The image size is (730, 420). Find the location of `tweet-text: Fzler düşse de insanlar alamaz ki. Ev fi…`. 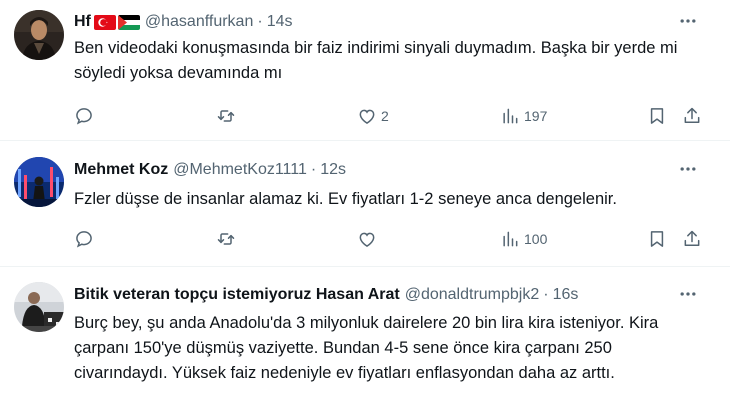

tweet-text: Fzler düşse de insanlar alamaz ki. Ev fi… is located at coordinates (345, 199).